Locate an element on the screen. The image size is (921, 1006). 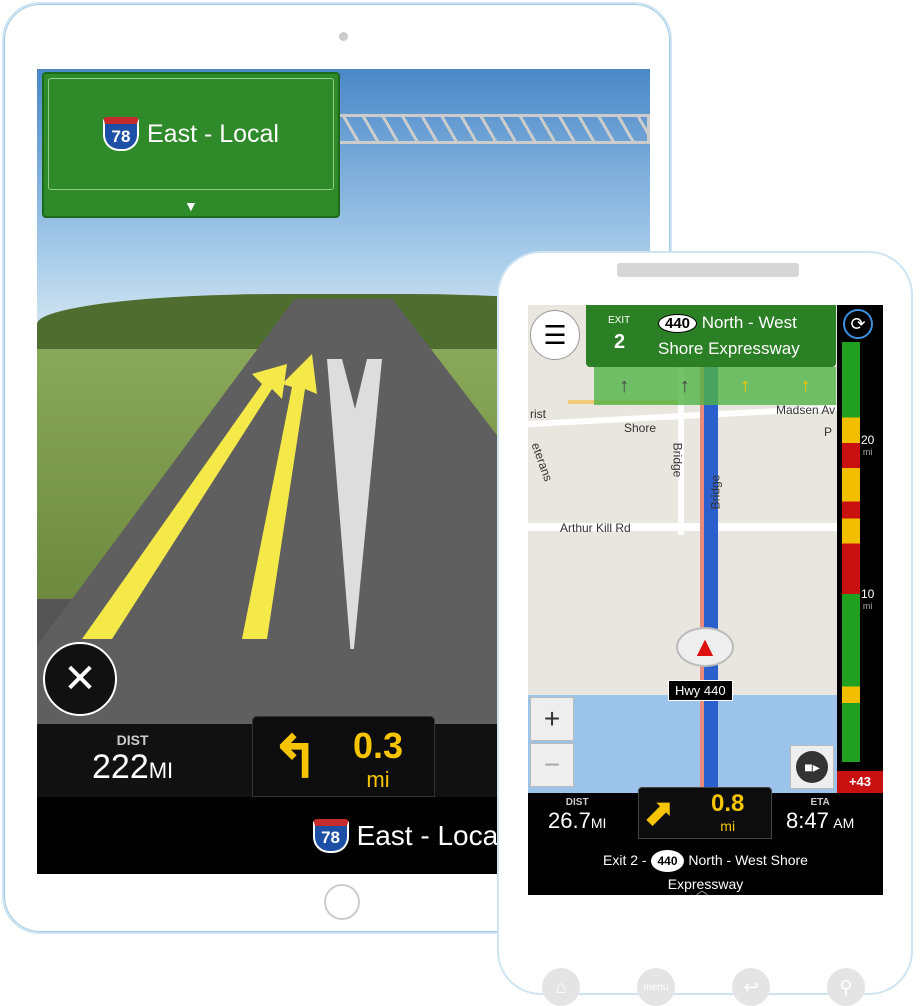
arrow-down-icon: ▼ is located at coordinates (191, 206).